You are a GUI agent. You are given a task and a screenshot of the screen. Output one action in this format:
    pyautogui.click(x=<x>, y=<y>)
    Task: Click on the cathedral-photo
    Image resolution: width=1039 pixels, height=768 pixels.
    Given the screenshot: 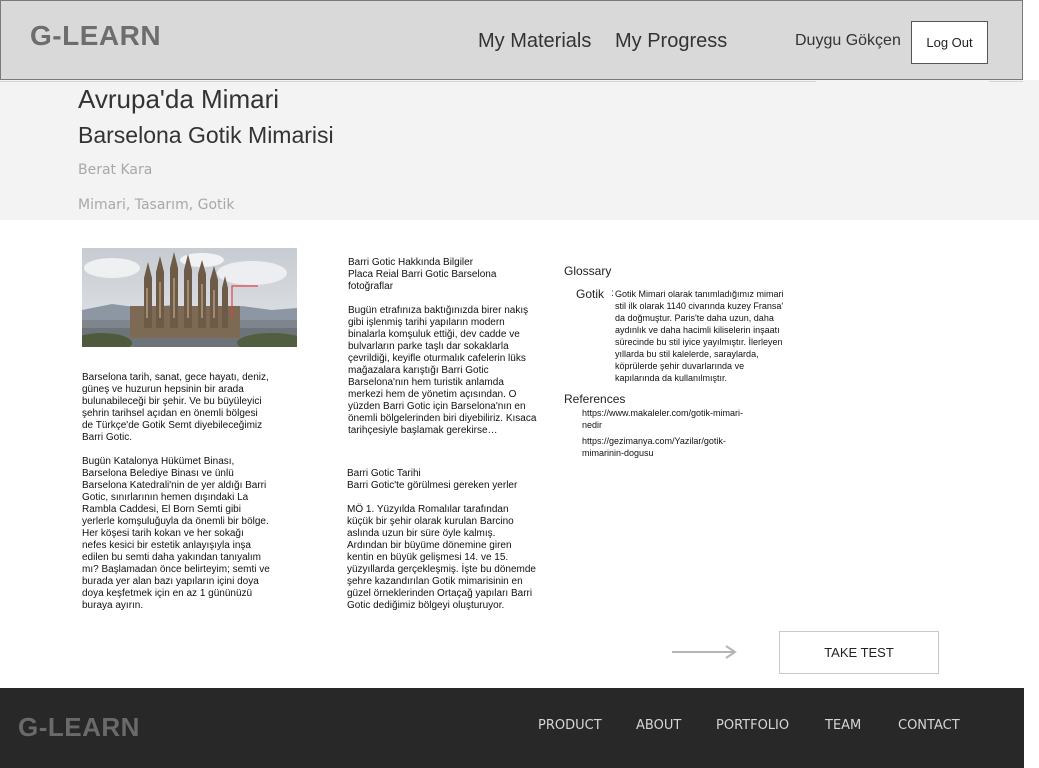 What is the action you would take?
    pyautogui.click(x=189, y=297)
    